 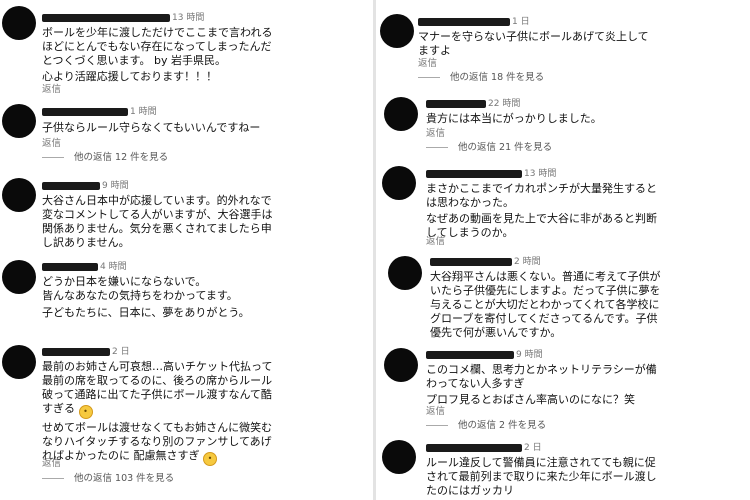 I want to click on view-more-replies-link: 他の返信 21 件を見る, so click(x=489, y=148).